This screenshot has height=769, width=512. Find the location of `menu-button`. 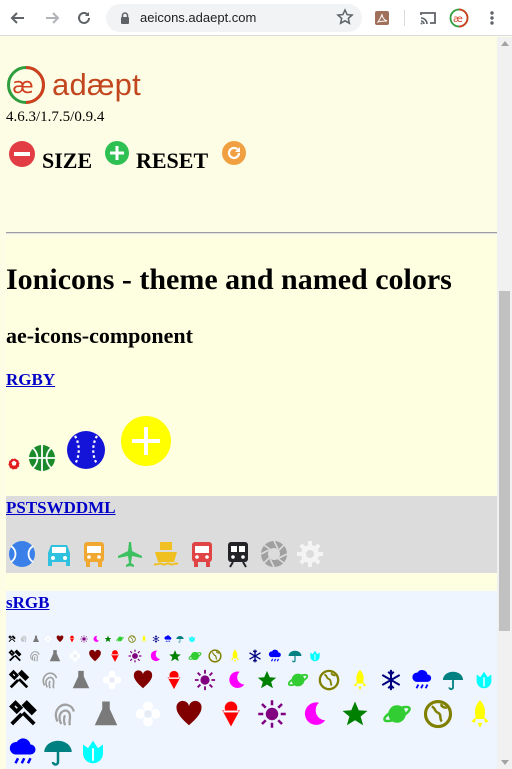

menu-button is located at coordinates (492, 18).